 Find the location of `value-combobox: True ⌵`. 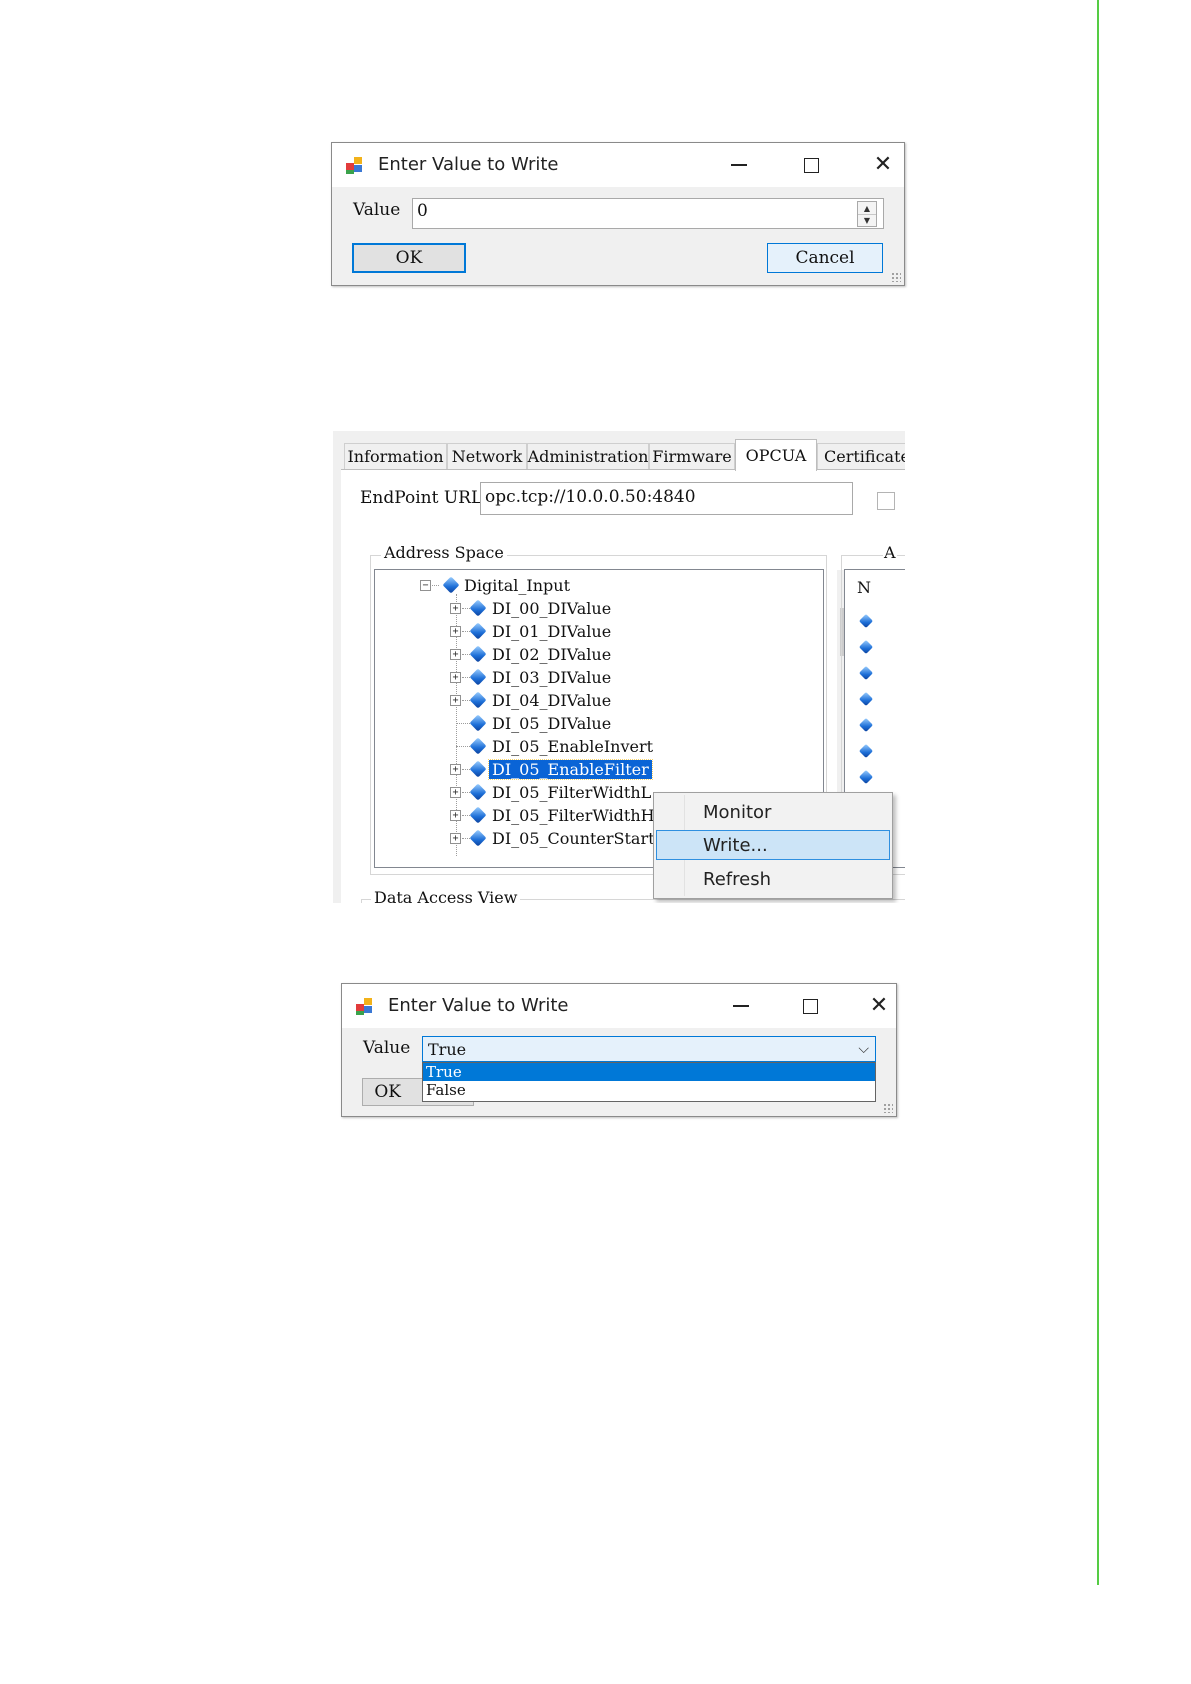

value-combobox: True ⌵ is located at coordinates (649, 1049).